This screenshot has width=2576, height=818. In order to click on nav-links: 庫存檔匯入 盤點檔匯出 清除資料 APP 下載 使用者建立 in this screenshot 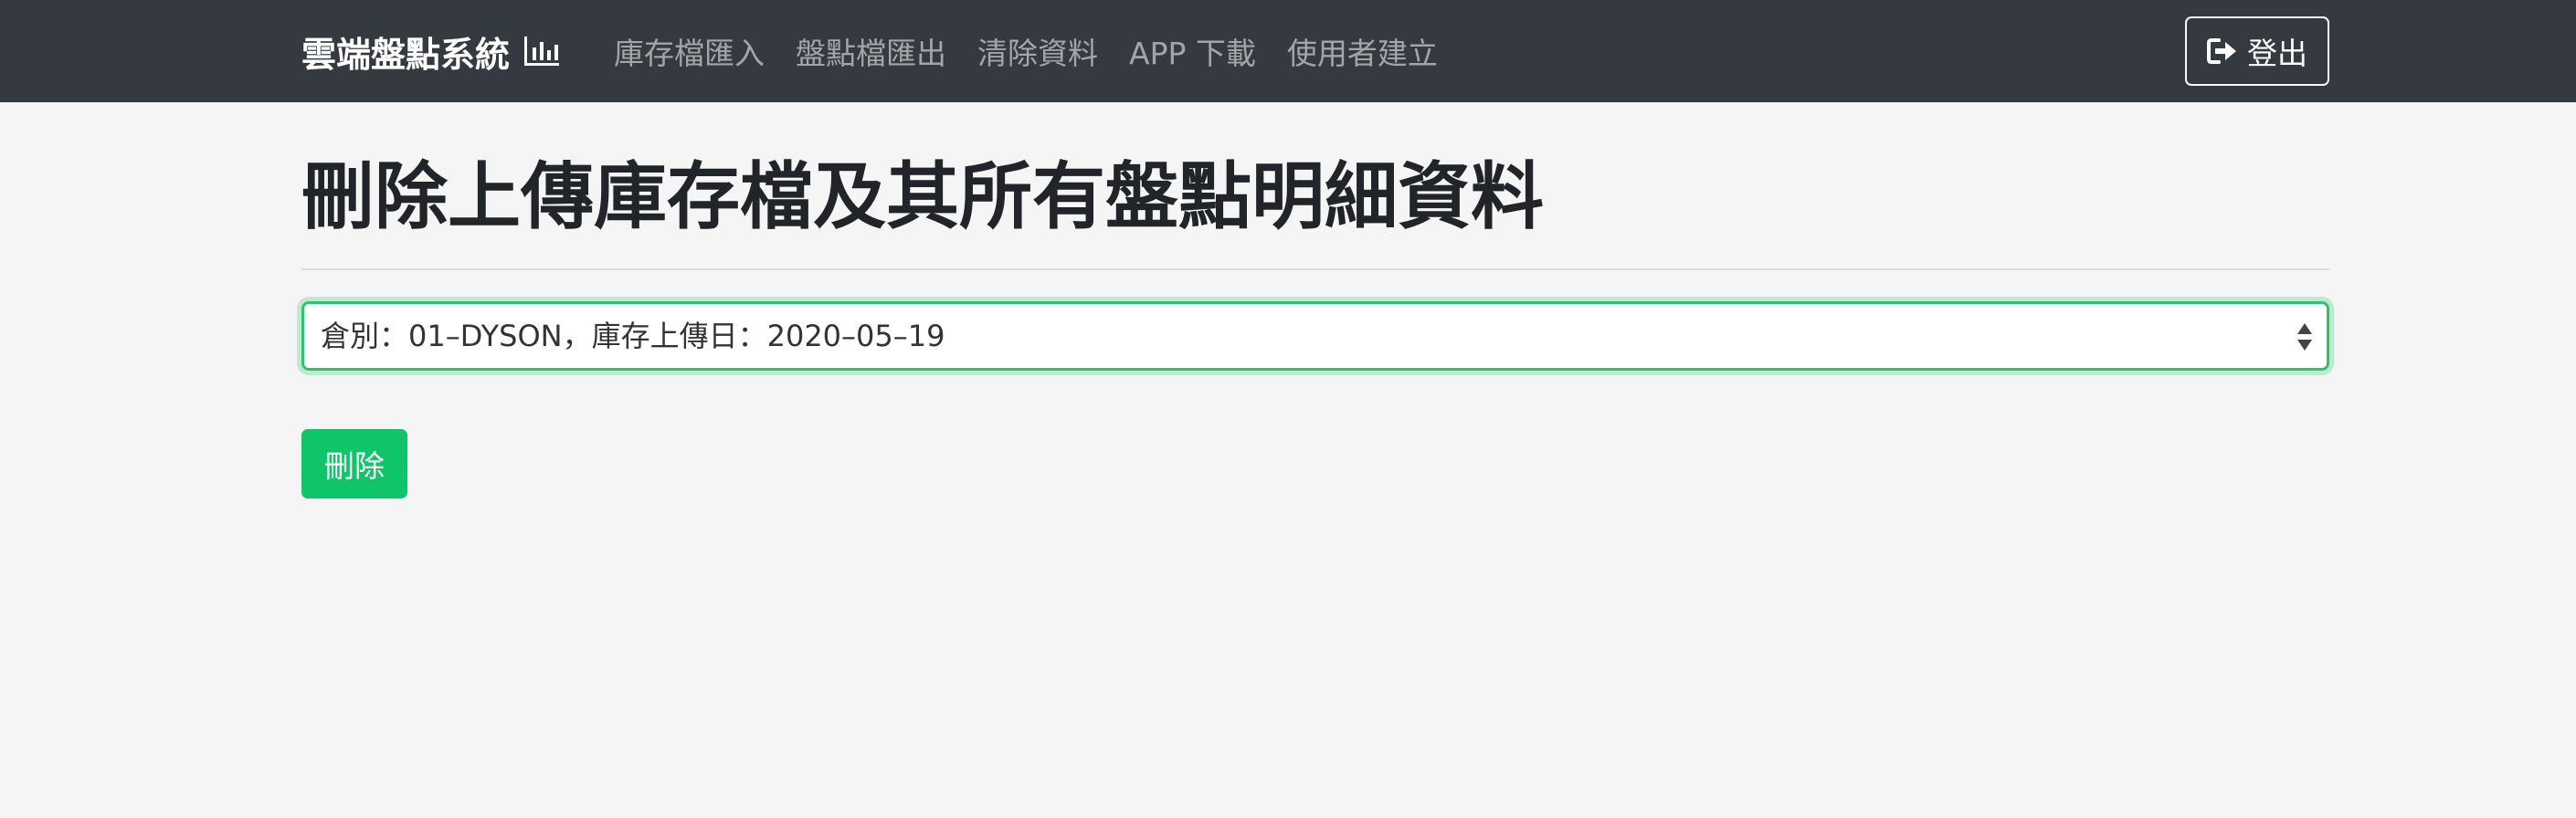, I will do `click(1041, 51)`.